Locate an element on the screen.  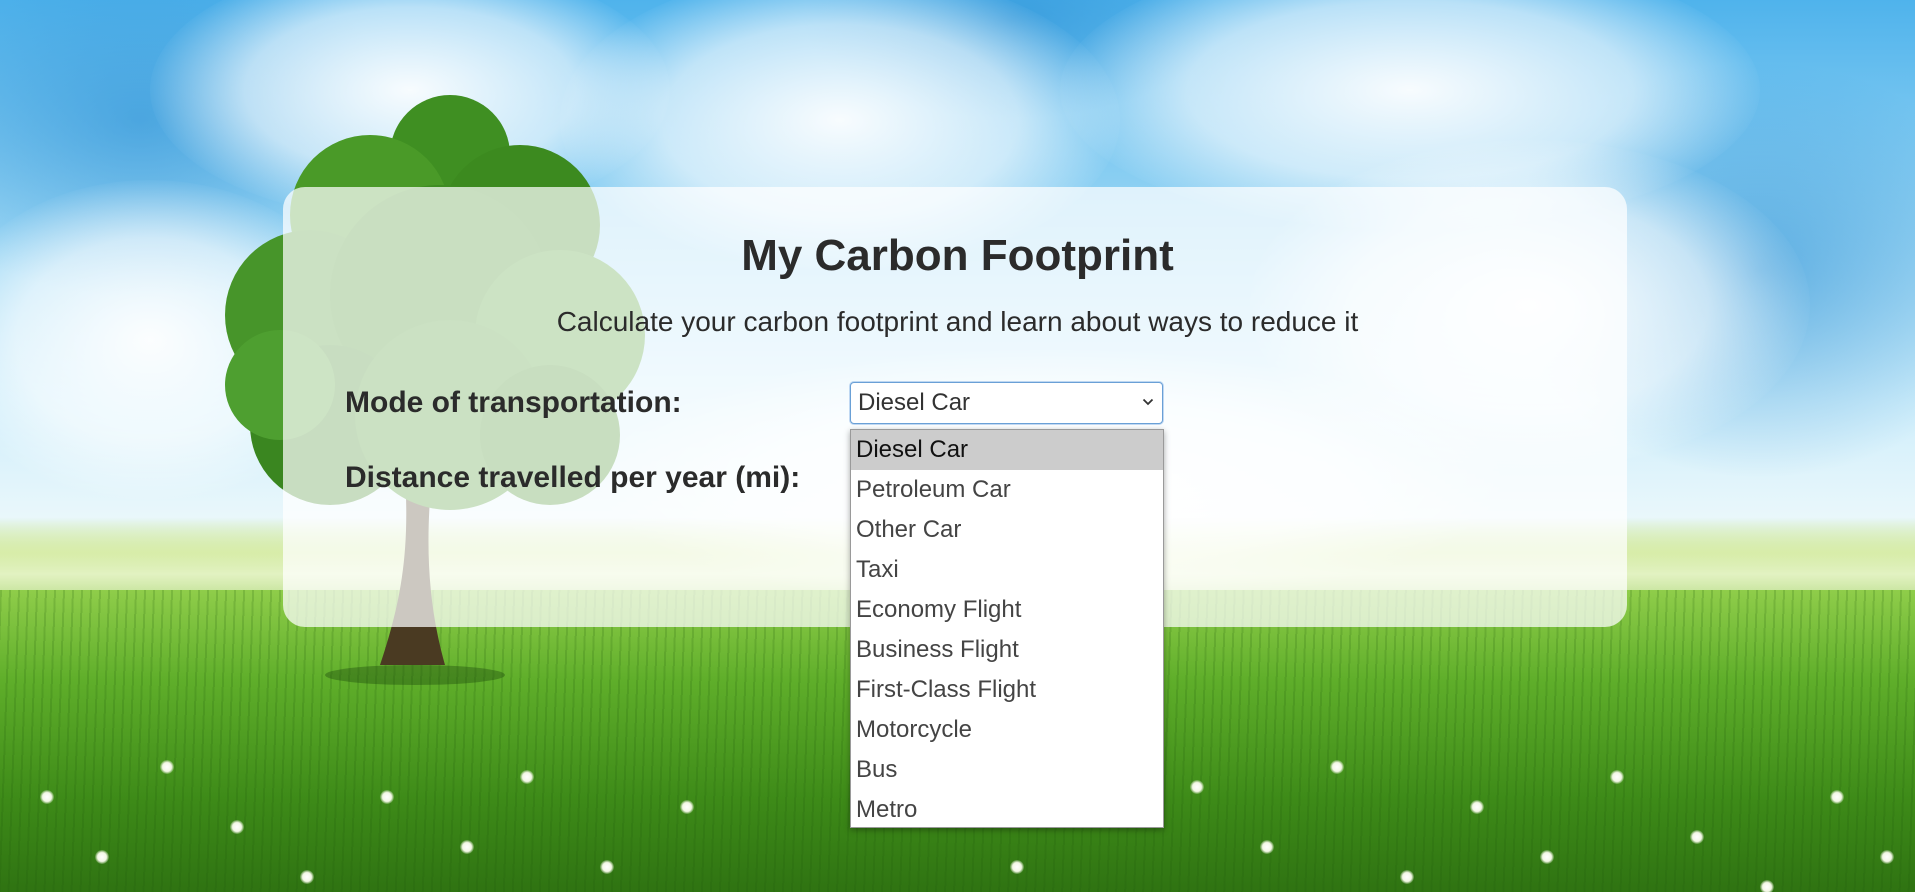
page-title: My Carbon Footprint is located at coordinates (957, 255).